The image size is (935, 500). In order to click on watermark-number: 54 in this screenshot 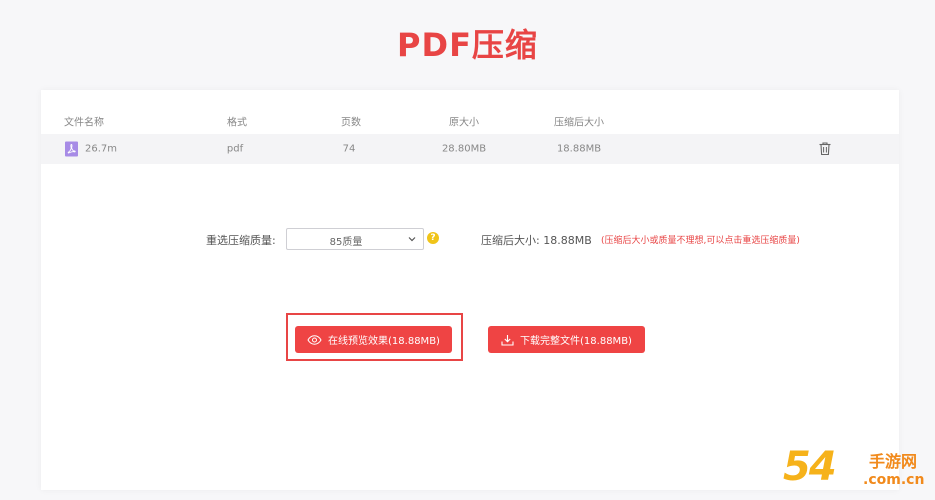, I will do `click(810, 467)`.